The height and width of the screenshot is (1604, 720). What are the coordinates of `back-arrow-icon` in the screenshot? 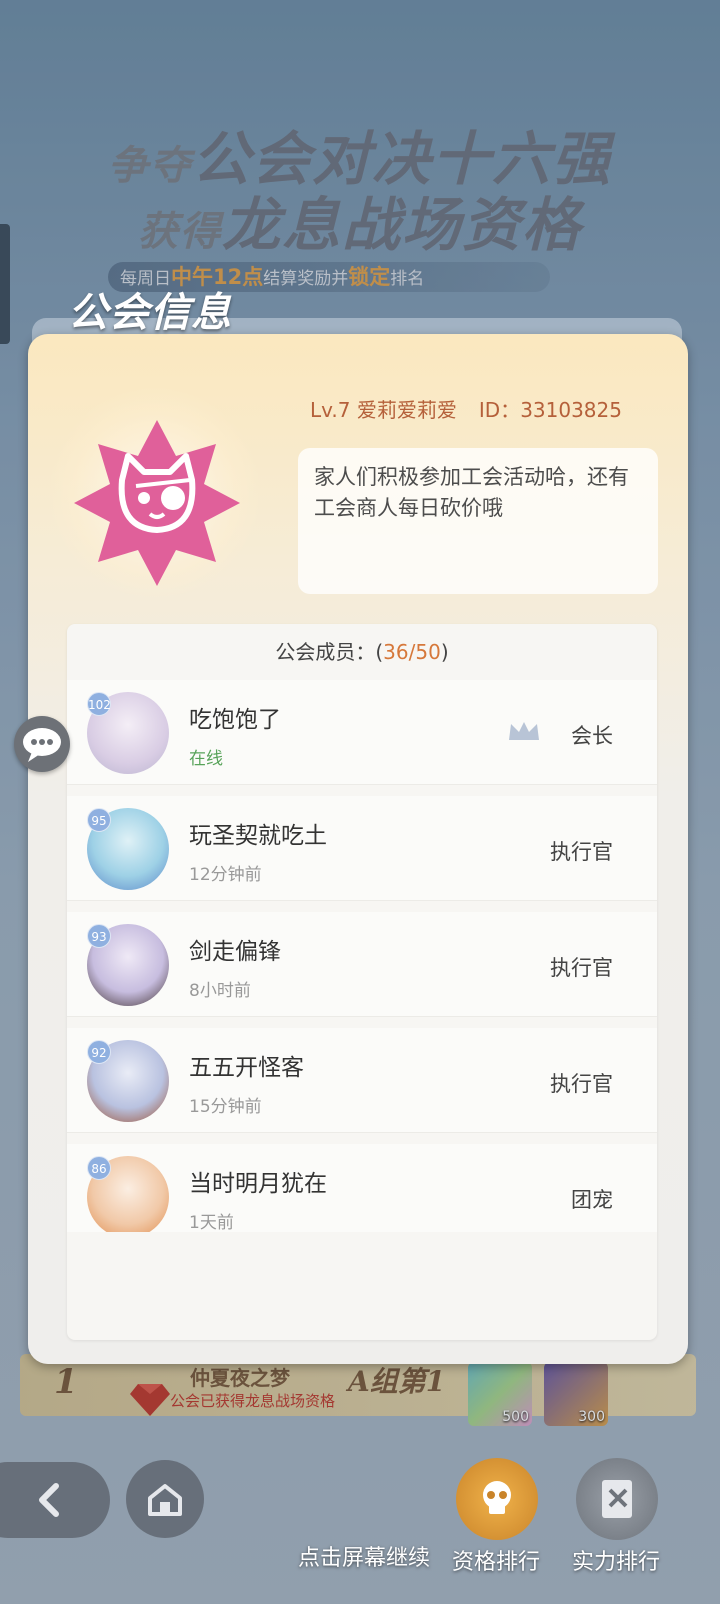 It's located at (49, 1500).